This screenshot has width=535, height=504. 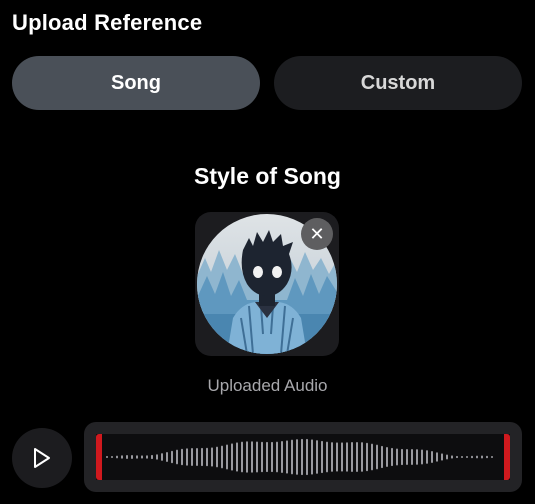 I want to click on section-title: Style of Song, so click(x=267, y=176).